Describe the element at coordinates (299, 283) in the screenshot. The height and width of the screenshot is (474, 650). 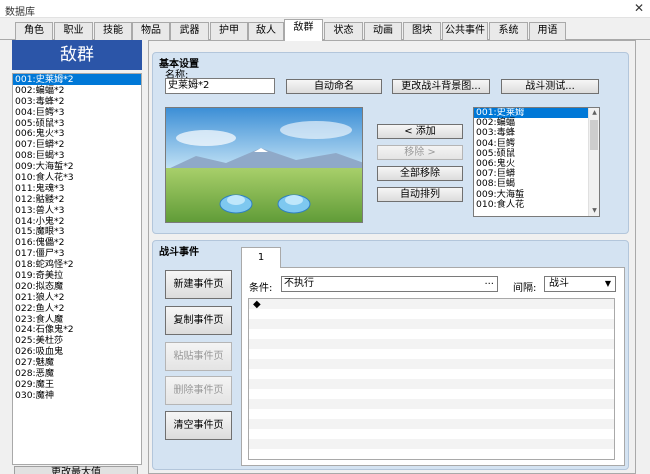
I see `condition-value: 不执行` at that location.